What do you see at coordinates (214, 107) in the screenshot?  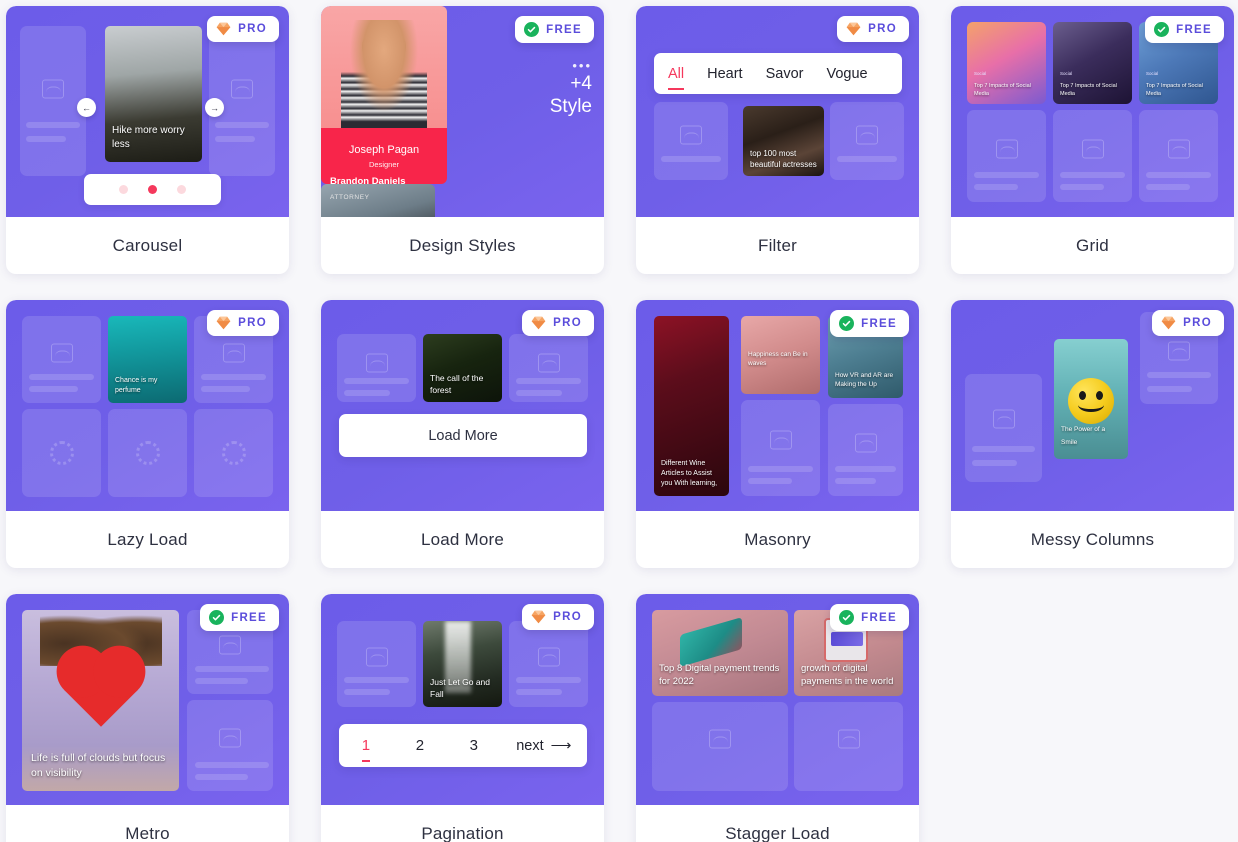 I see `carousel-next-arrow: →` at bounding box center [214, 107].